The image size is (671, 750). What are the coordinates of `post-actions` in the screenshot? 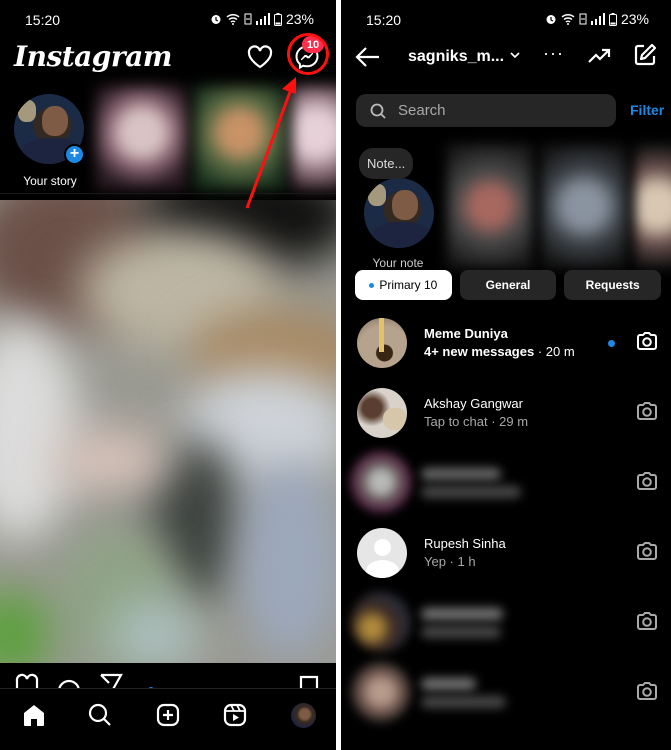 It's located at (168, 679).